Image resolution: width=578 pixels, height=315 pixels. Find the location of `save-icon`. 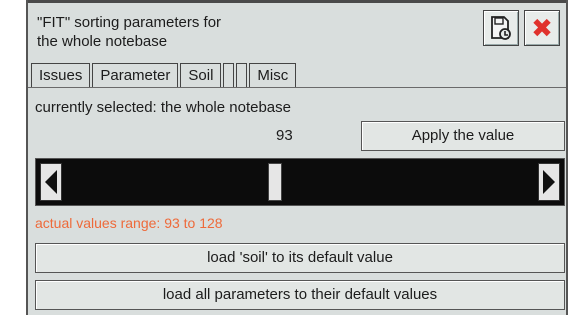

save-icon is located at coordinates (501, 28).